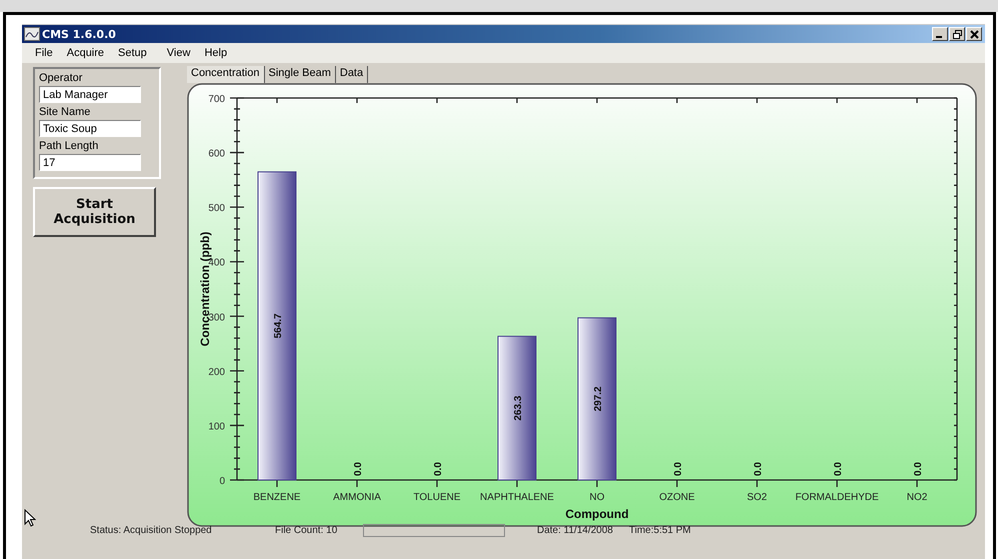  What do you see at coordinates (225, 74) in the screenshot?
I see `tab: Concentration` at bounding box center [225, 74].